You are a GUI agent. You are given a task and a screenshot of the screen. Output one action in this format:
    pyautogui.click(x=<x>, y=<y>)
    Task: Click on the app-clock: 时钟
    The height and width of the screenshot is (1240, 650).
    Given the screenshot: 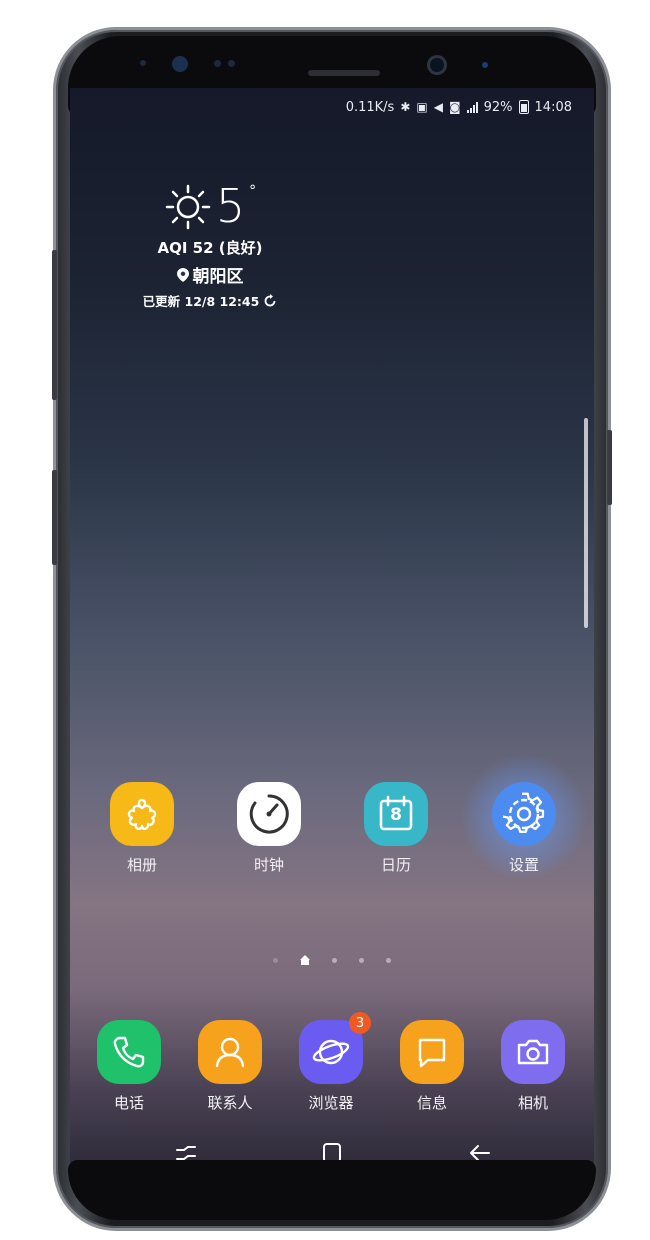 What is the action you would take?
    pyautogui.click(x=269, y=828)
    